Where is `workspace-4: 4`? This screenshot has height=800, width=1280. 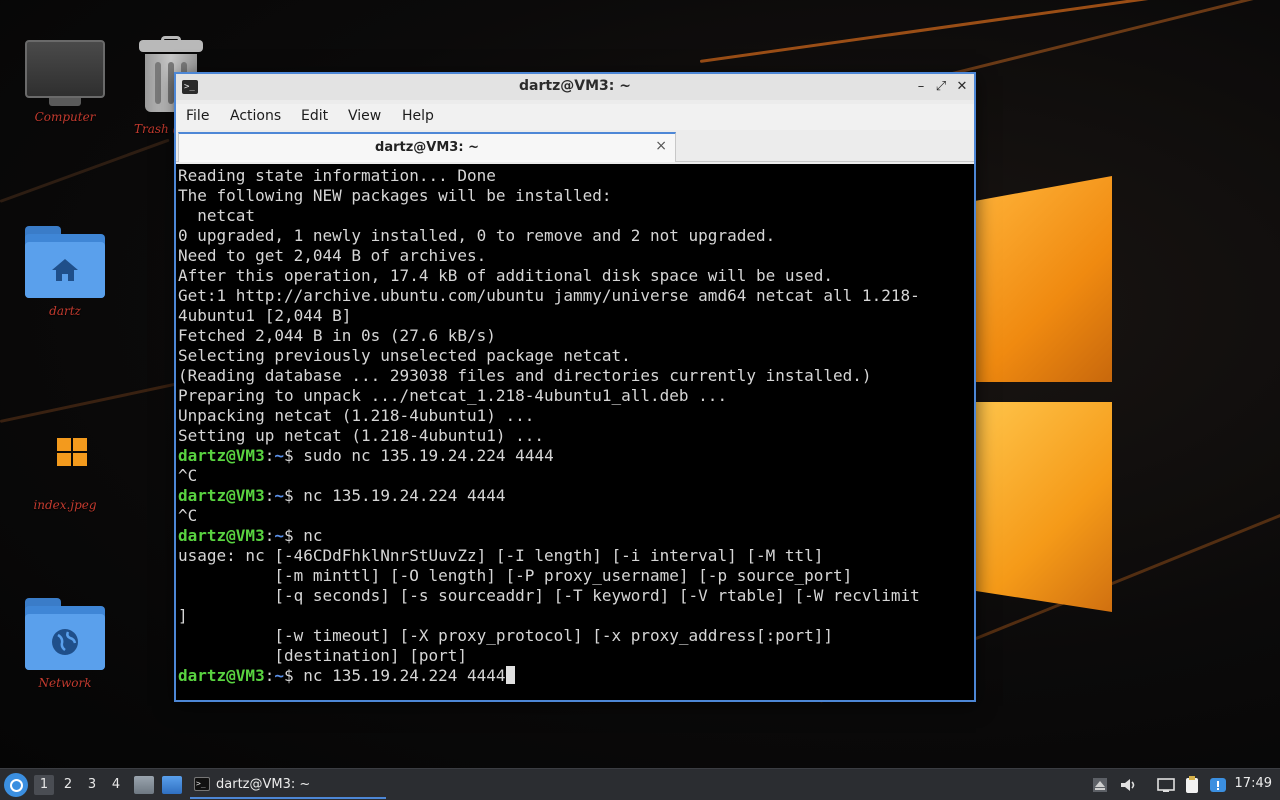 workspace-4: 4 is located at coordinates (116, 785).